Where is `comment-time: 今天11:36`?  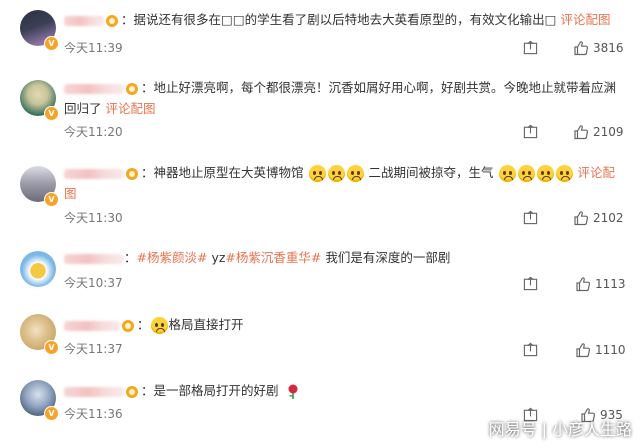 comment-time: 今天11:36 is located at coordinates (93, 414).